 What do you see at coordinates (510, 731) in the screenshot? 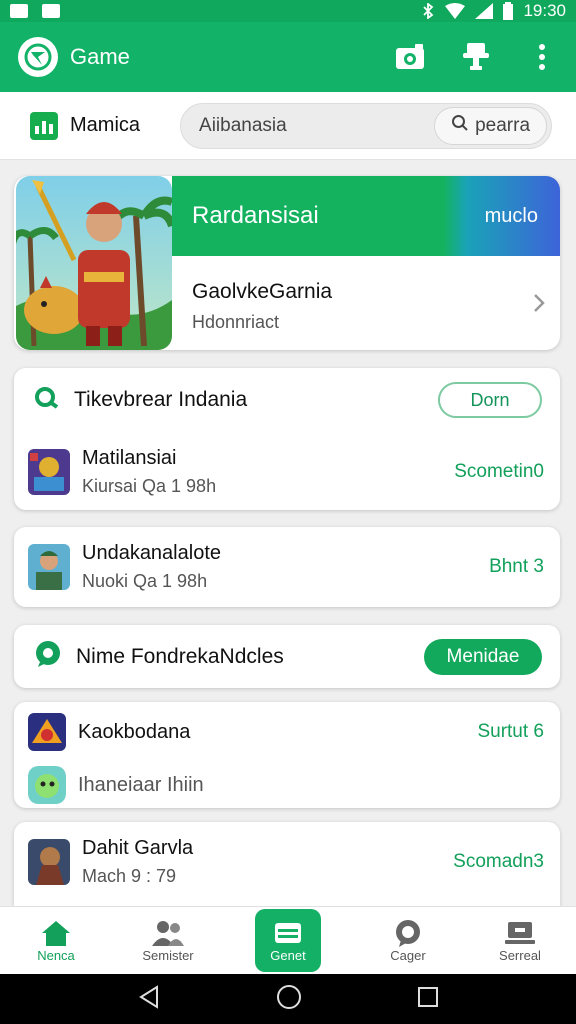
I see `game-status: Surtut 6` at bounding box center [510, 731].